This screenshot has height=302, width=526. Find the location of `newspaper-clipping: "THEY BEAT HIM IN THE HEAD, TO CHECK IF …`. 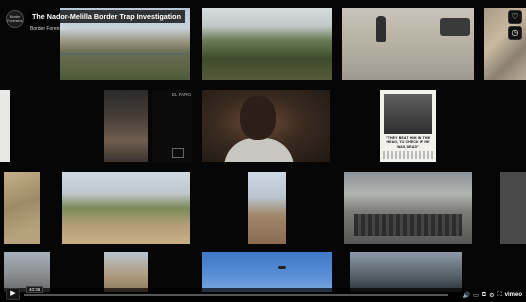

newspaper-clipping: "THEY BEAT HIM IN THE HEAD, TO CHECK IF … is located at coordinates (408, 126).